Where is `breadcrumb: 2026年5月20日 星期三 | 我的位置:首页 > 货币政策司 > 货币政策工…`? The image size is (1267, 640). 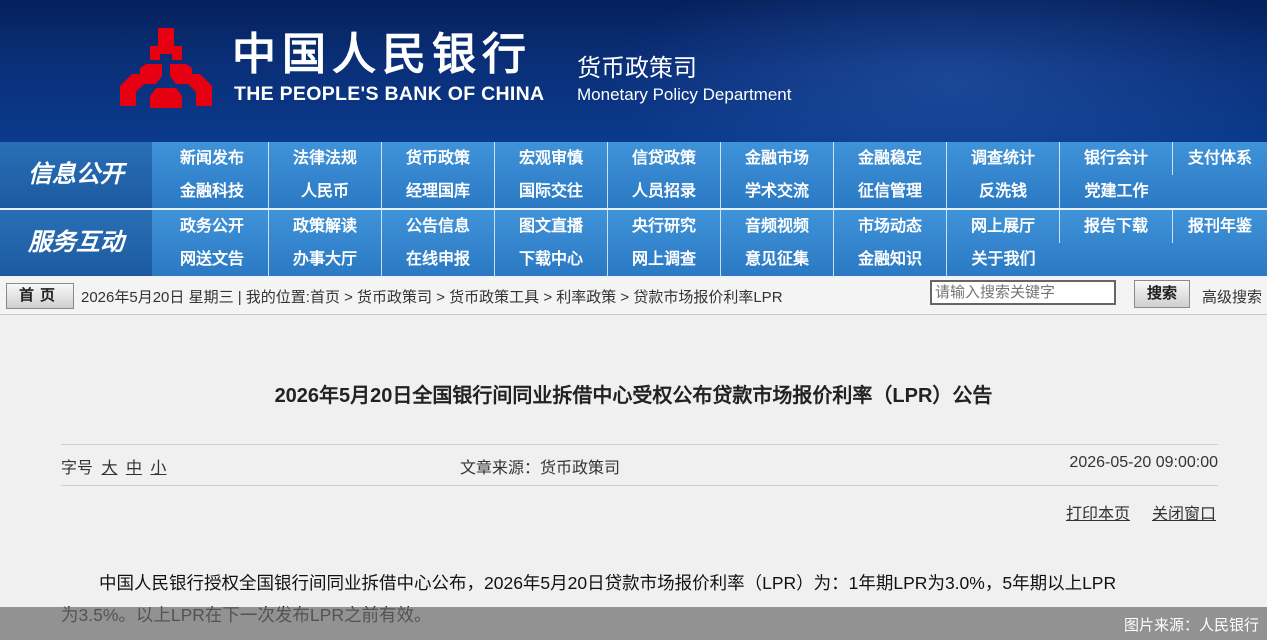
breadcrumb: 2026年5月20日 星期三 | 我的位置:首页 > 货币政策司 > 货币政策工… is located at coordinates (432, 296).